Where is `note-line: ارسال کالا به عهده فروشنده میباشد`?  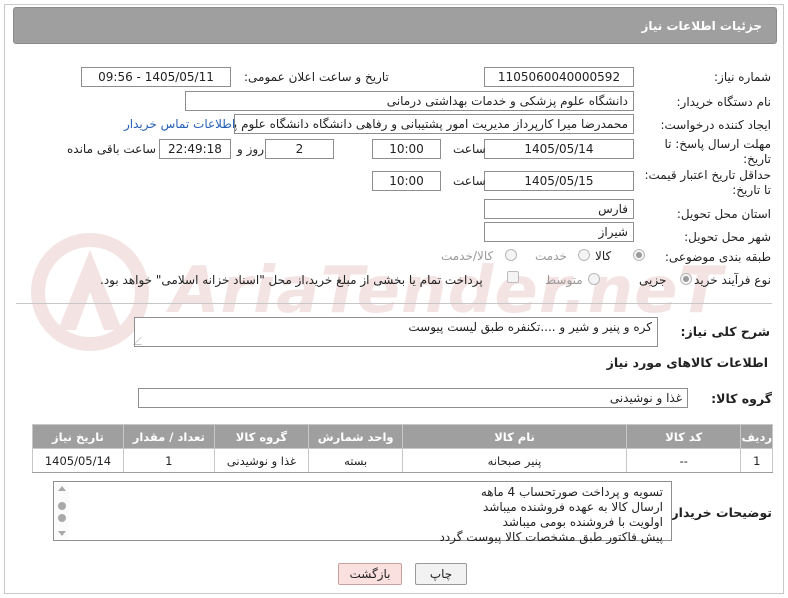
note-line: ارسال کالا به عهده فروشنده میباشد is located at coordinates (573, 507).